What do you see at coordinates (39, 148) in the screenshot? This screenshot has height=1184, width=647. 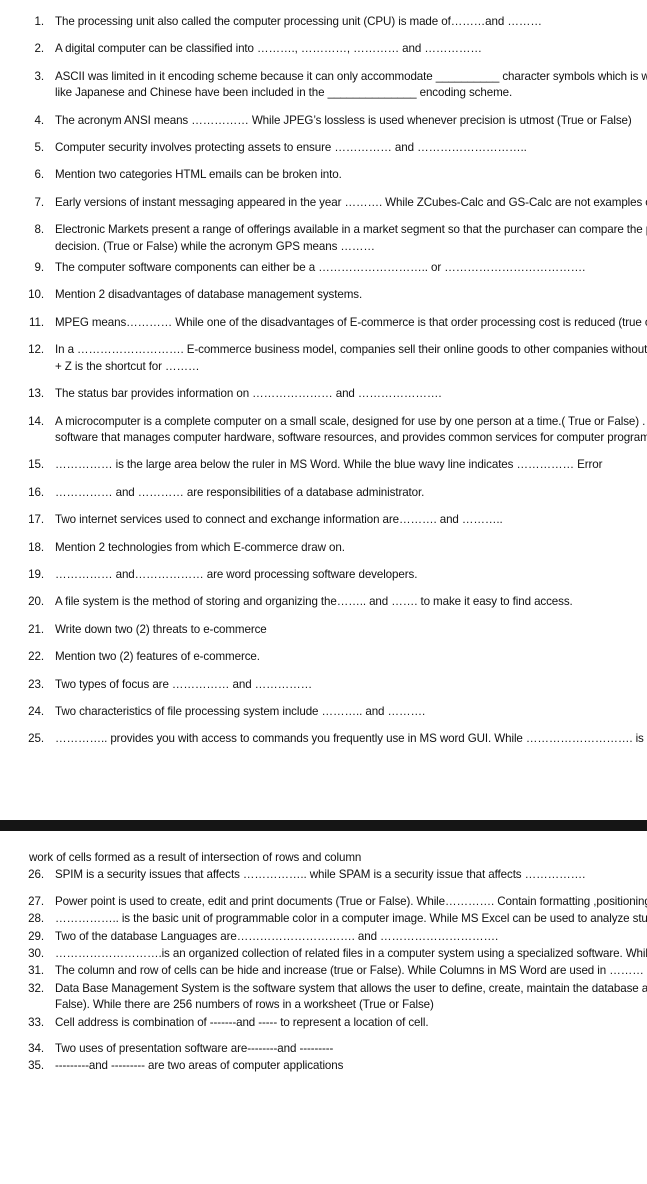 I see `question-number: 5.` at bounding box center [39, 148].